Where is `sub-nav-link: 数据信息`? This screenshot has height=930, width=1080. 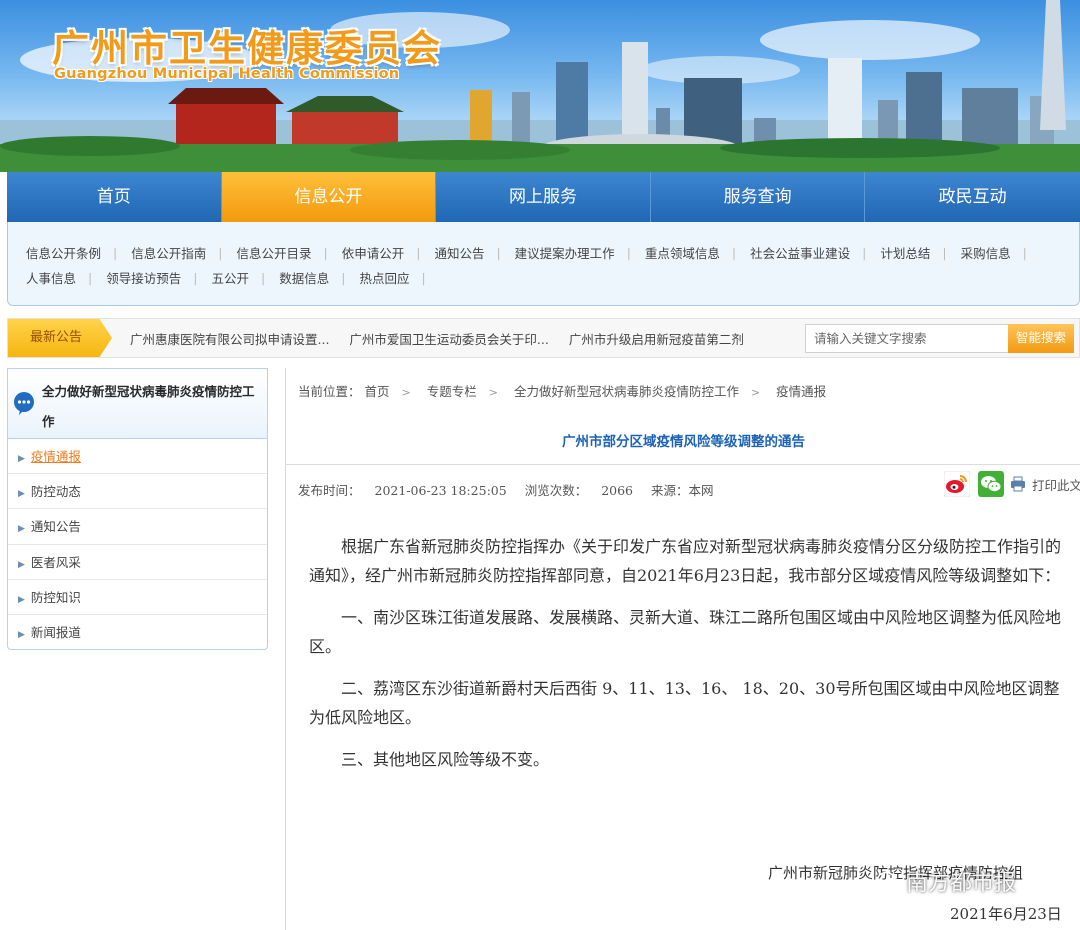 sub-nav-link: 数据信息 is located at coordinates (307, 277).